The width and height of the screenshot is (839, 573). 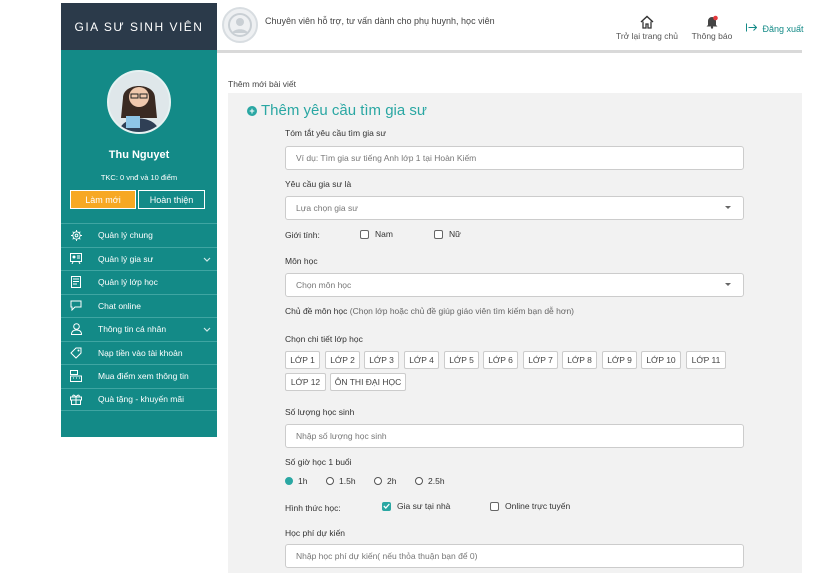 I want to click on notifications-link: Thông báo, so click(x=712, y=28).